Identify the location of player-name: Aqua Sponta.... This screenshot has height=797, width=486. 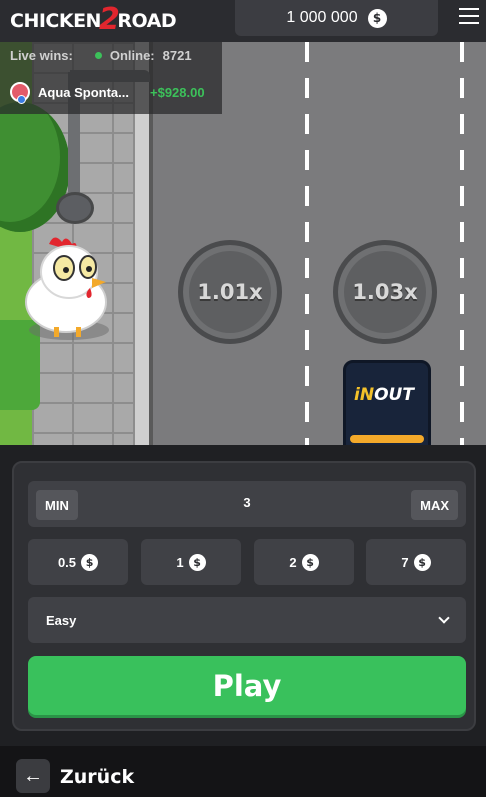
(83, 92).